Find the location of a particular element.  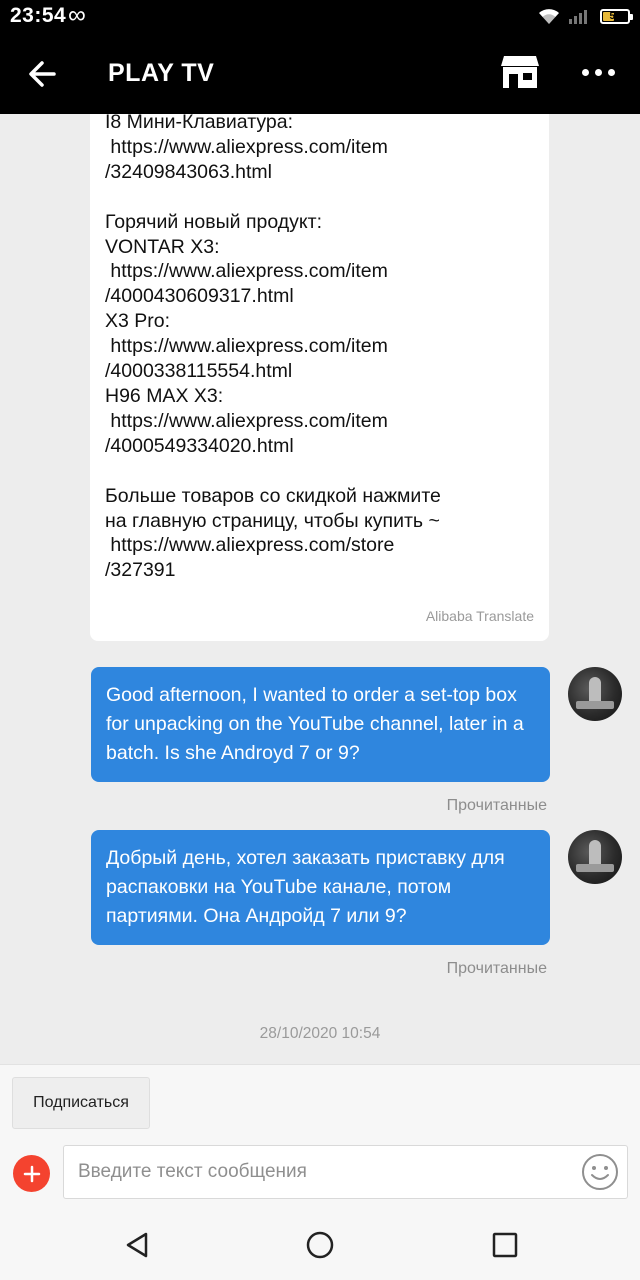

message-input-box is located at coordinates (345, 1172).